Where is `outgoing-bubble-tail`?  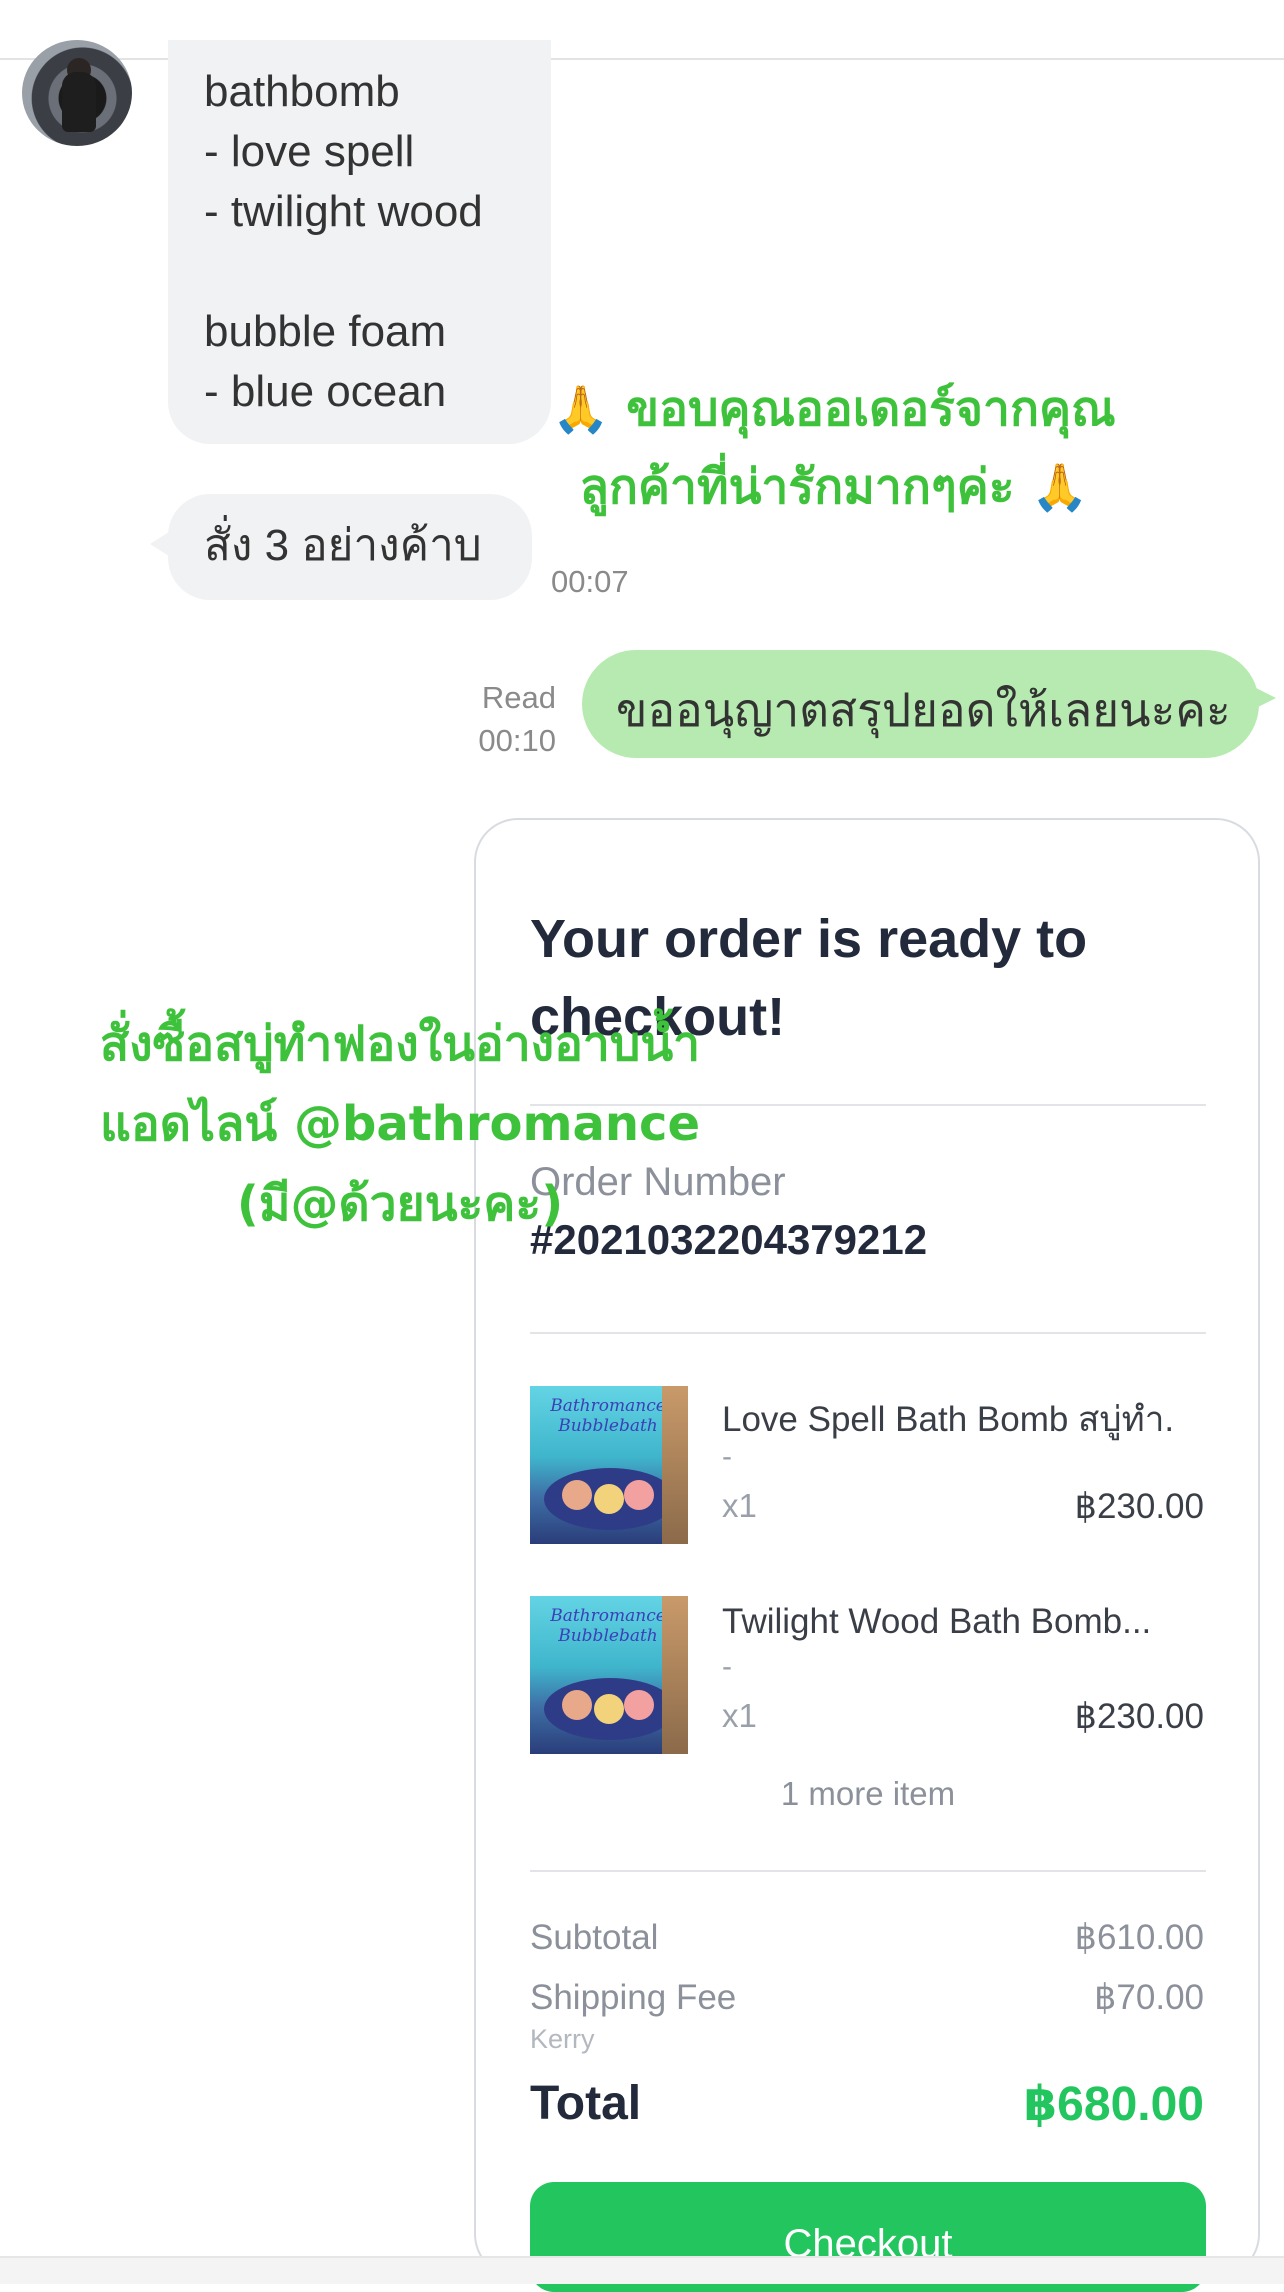
outgoing-bubble-tail is located at coordinates (1264, 698).